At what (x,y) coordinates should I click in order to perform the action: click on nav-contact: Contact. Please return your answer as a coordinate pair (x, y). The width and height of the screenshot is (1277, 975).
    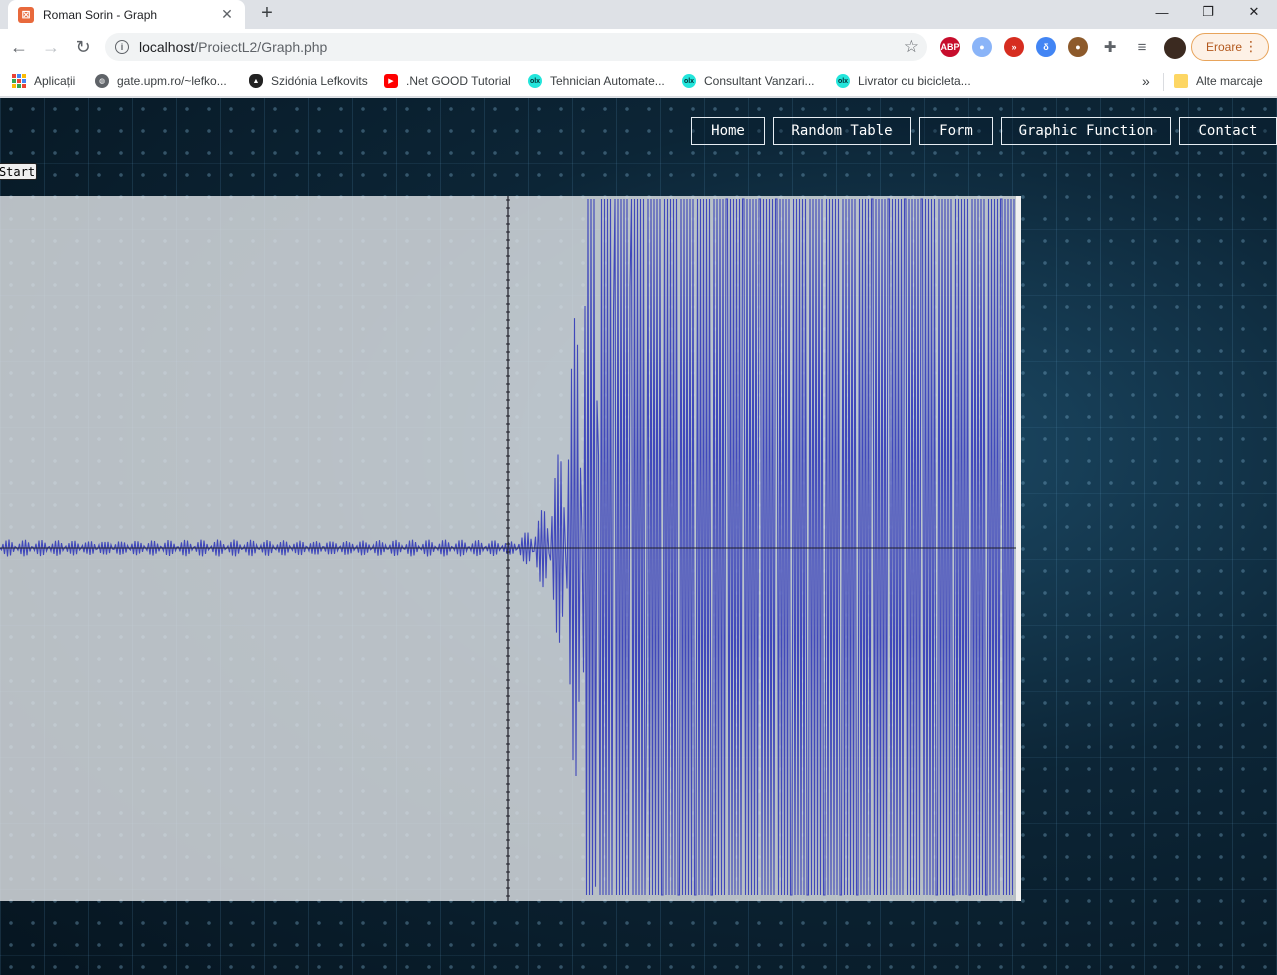
    Looking at the image, I should click on (1228, 131).